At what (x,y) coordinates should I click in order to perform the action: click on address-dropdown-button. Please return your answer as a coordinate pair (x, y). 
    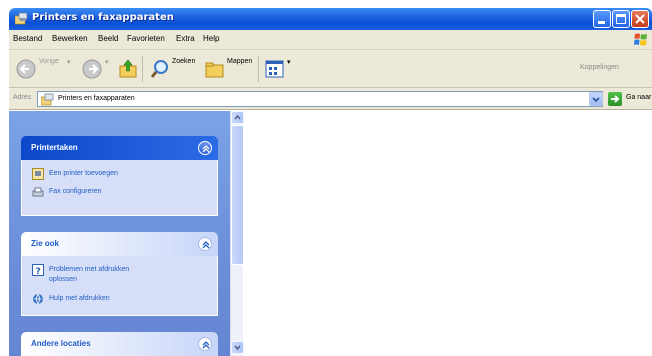
    Looking at the image, I should click on (596, 99).